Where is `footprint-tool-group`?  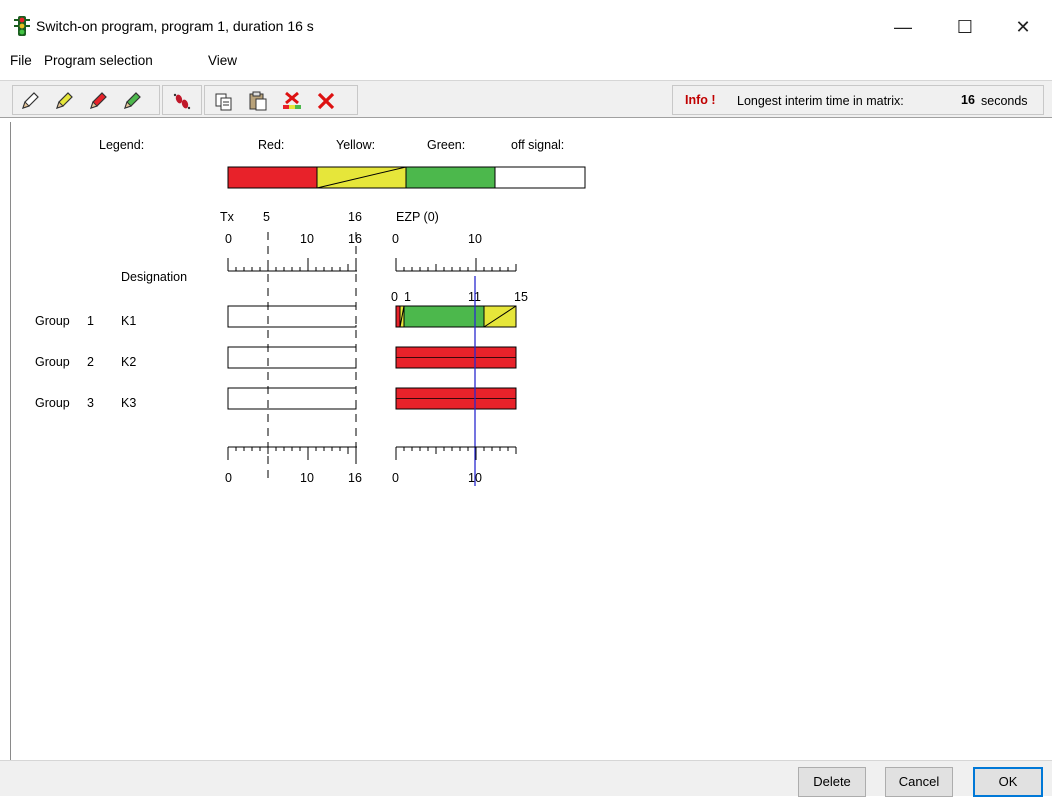
footprint-tool-group is located at coordinates (182, 100).